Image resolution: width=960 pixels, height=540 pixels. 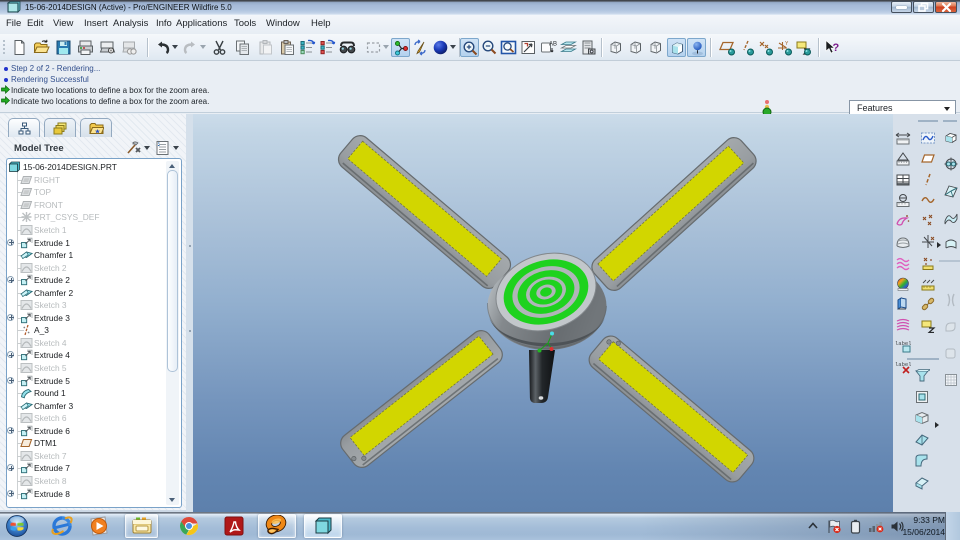 I want to click on svg-text: Y, so click(x=787, y=44).